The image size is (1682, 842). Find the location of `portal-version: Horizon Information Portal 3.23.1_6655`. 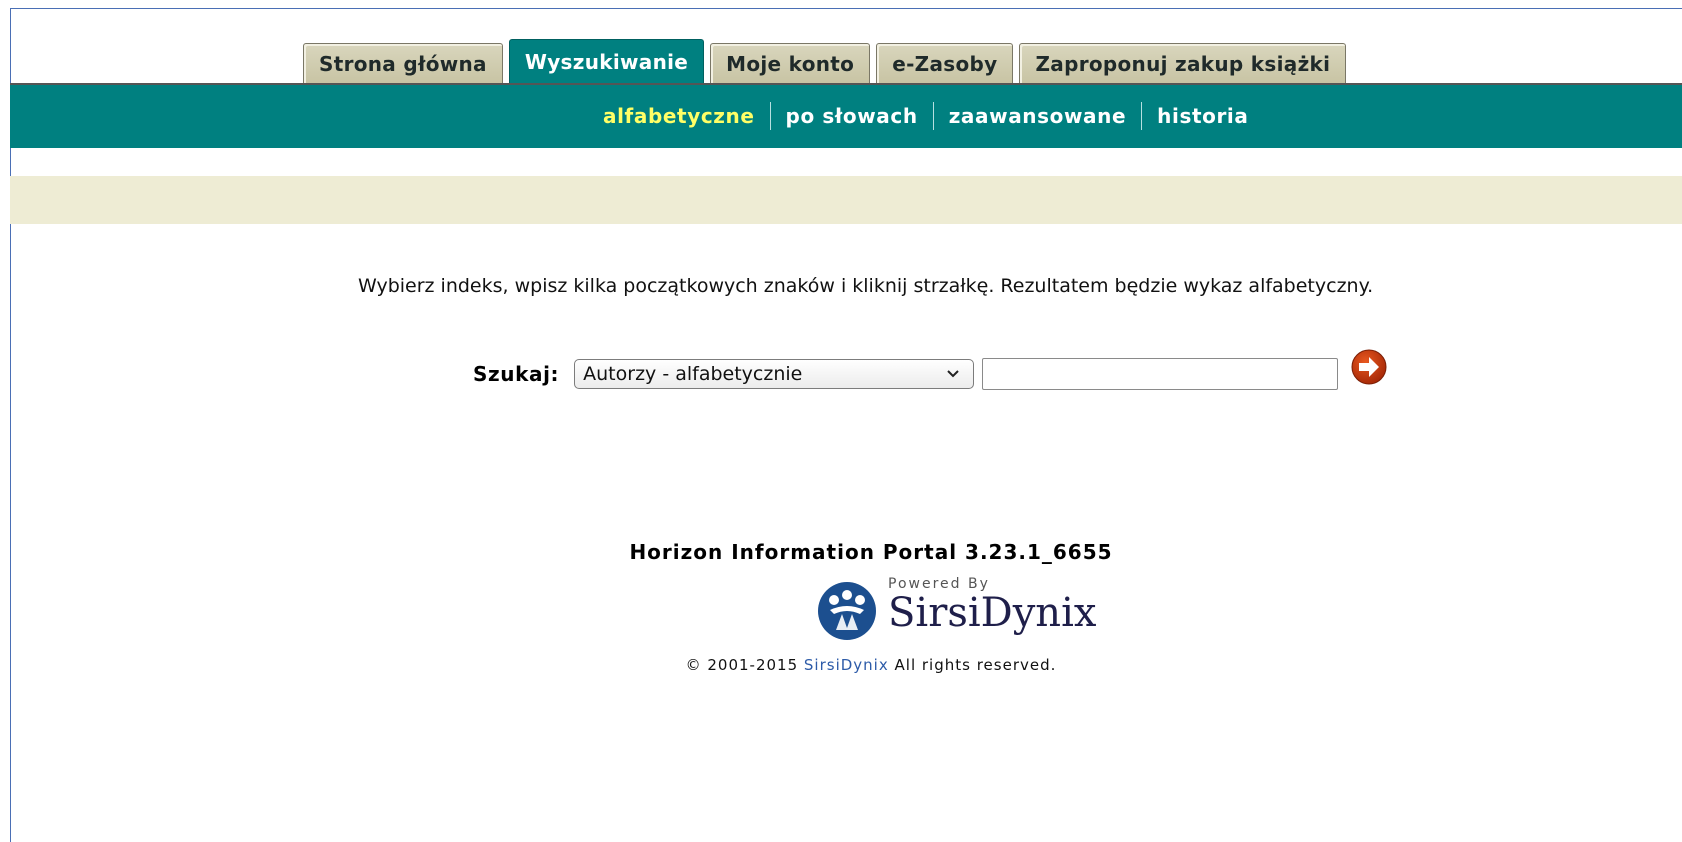

portal-version: Horizon Information Portal 3.23.1_6655 is located at coordinates (871, 552).